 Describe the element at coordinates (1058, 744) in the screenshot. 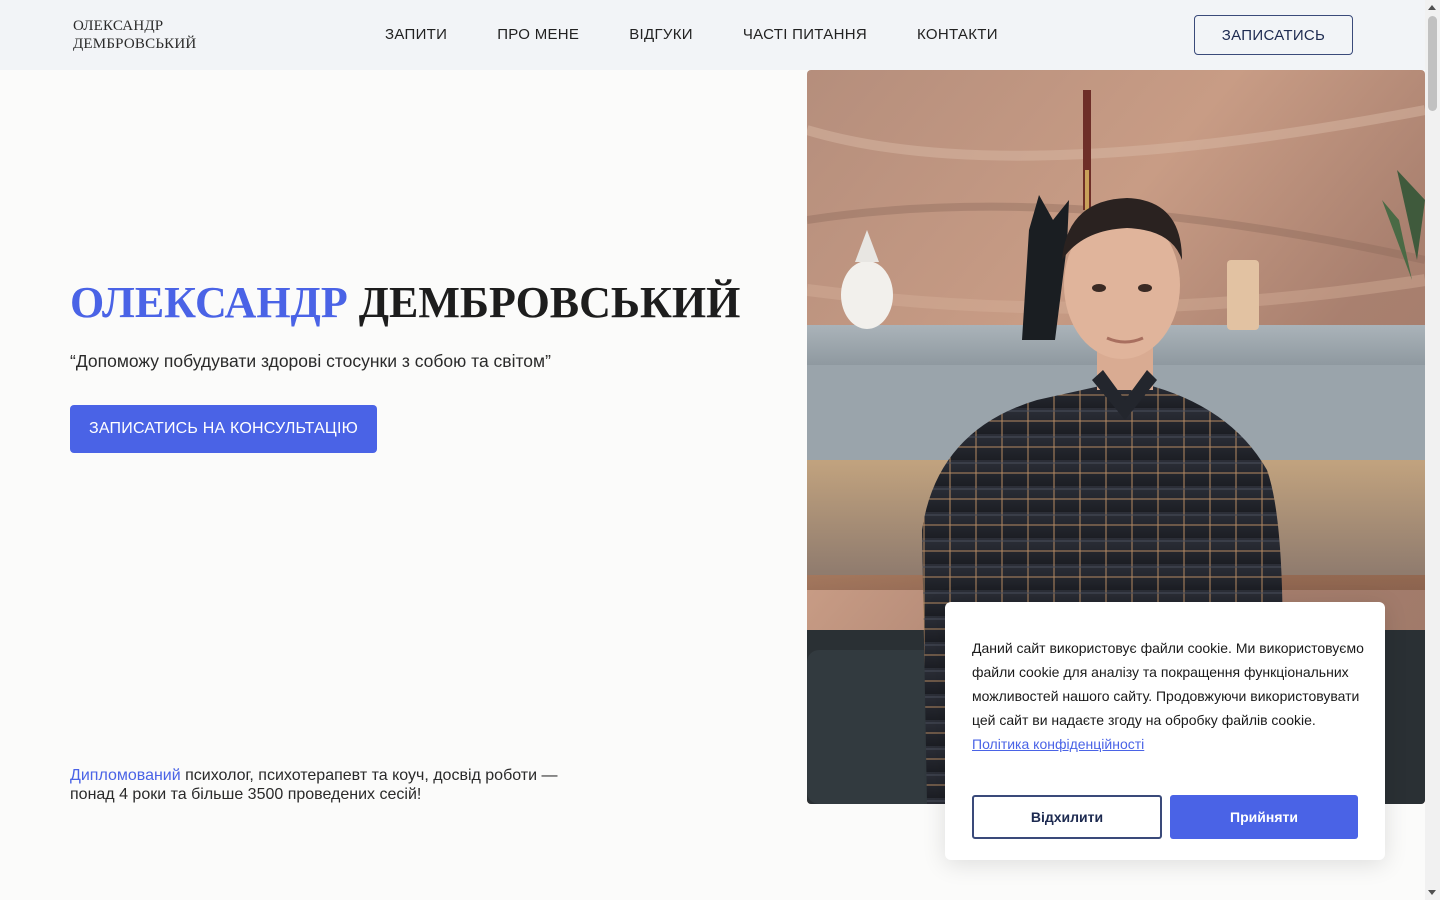

I see `privacy-policy-link: Політика конфіденційності` at that location.